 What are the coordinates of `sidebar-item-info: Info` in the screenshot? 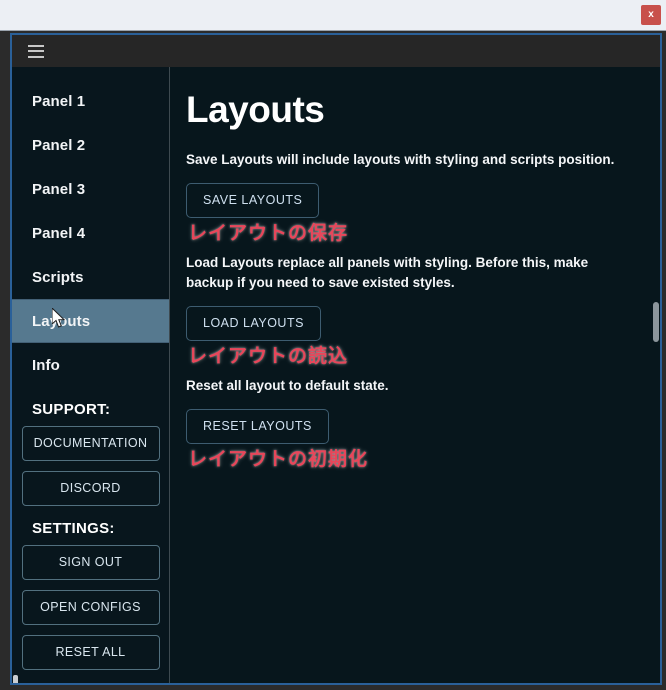 It's located at (90, 365).